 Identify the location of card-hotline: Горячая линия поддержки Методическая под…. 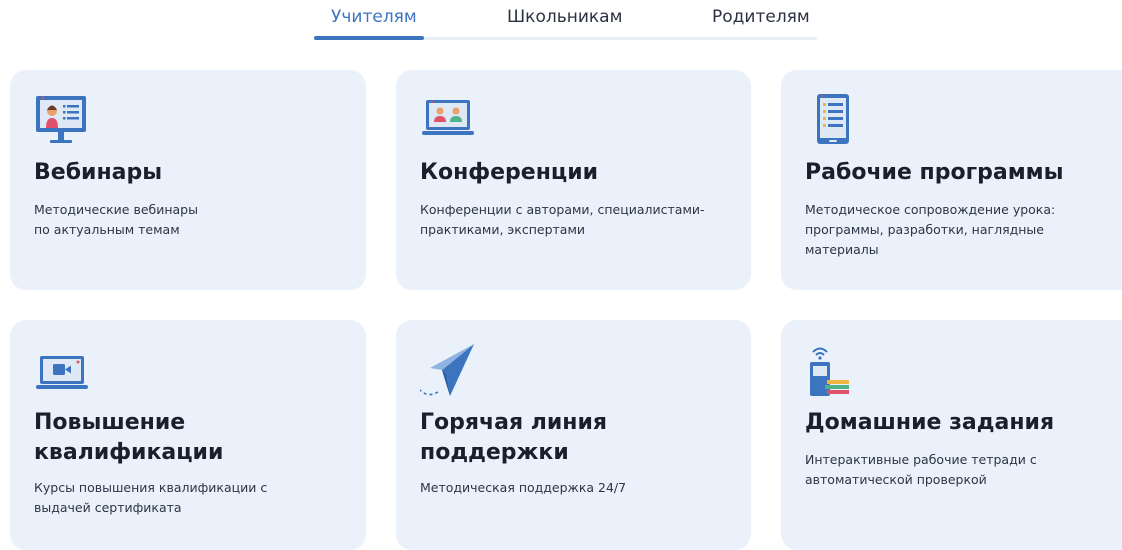
(573, 435).